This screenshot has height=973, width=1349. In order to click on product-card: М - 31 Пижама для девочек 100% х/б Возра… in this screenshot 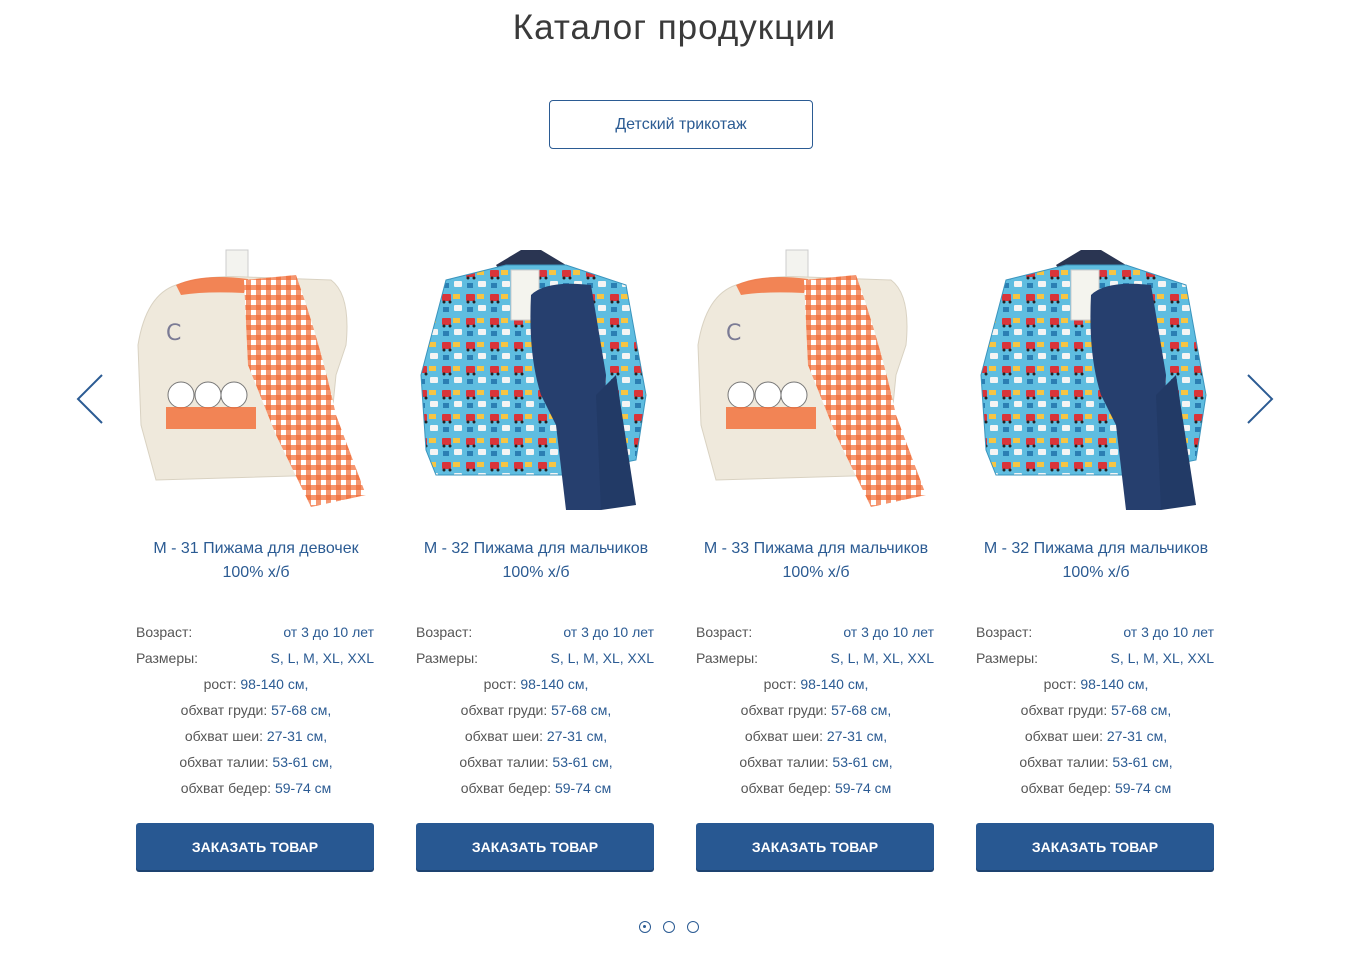, I will do `click(256, 540)`.